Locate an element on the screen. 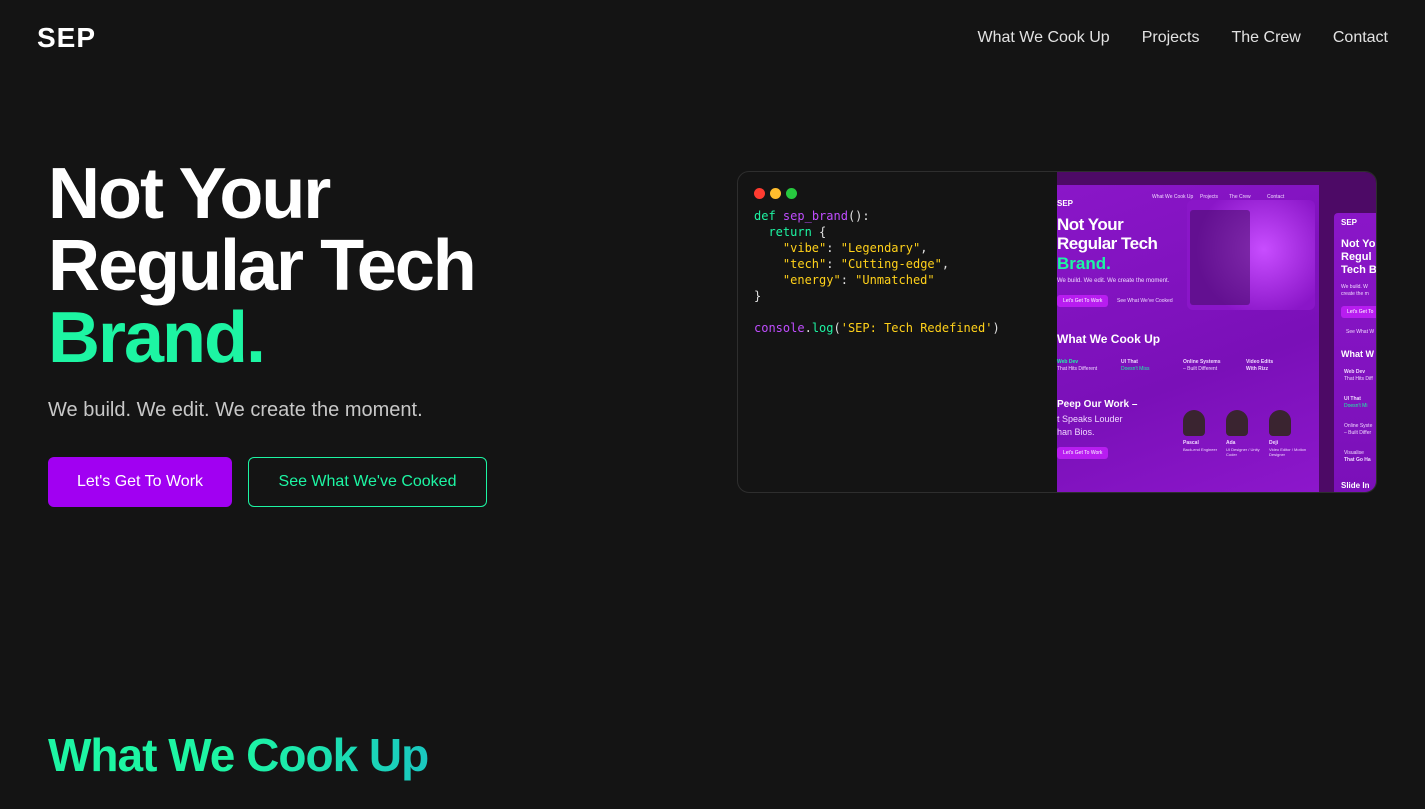 The width and height of the screenshot is (1425, 809). preview-service-3b: – Built Different is located at coordinates (1200, 369).